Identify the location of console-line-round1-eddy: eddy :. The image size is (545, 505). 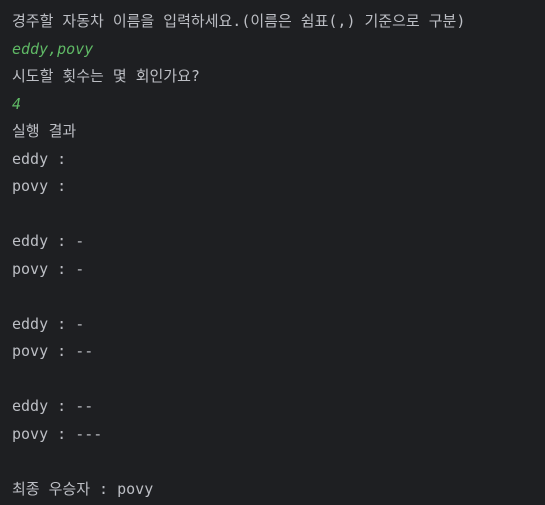
(44, 158).